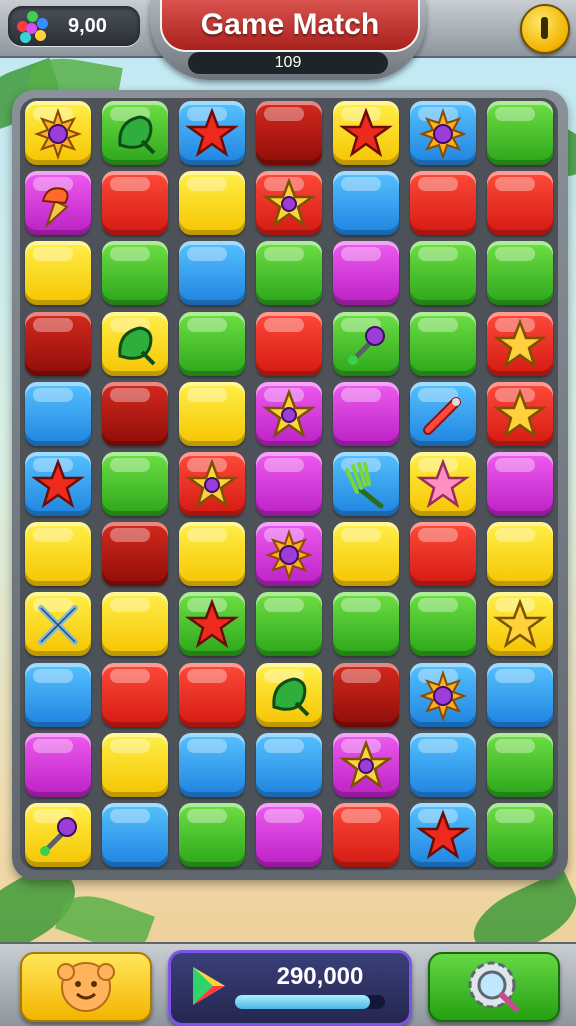  What do you see at coordinates (289, 554) in the screenshot?
I see `tile-magenta-sun-gem` at bounding box center [289, 554].